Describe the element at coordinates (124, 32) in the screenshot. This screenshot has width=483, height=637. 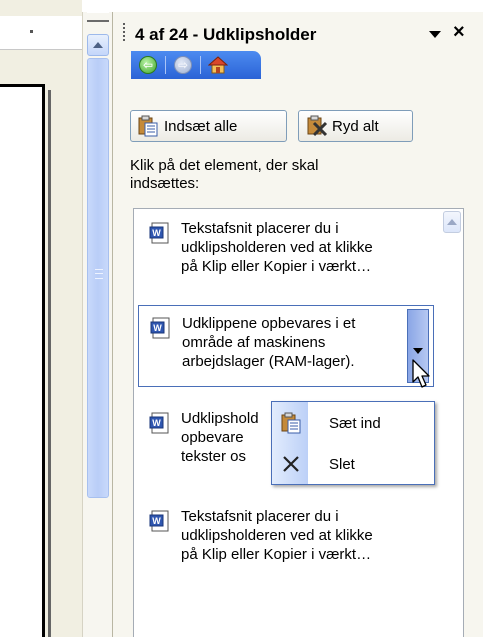
I see `drag-grip-icon` at that location.